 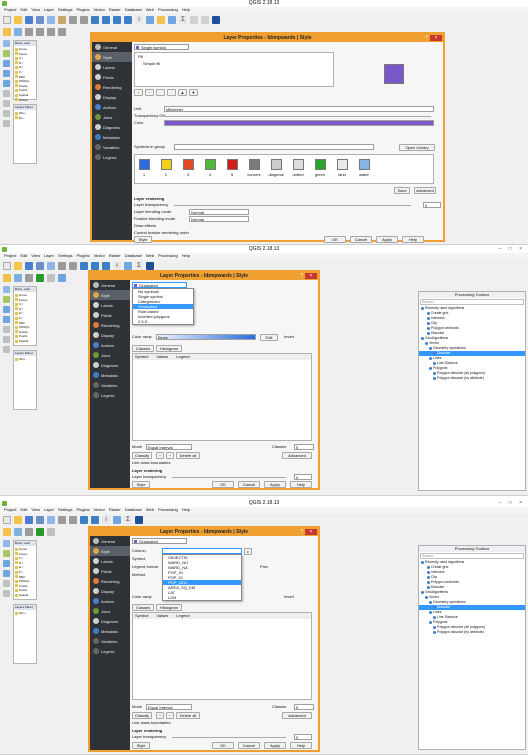 What do you see at coordinates (248, 551) in the screenshot?
I see `expression-button: ε` at bounding box center [248, 551].